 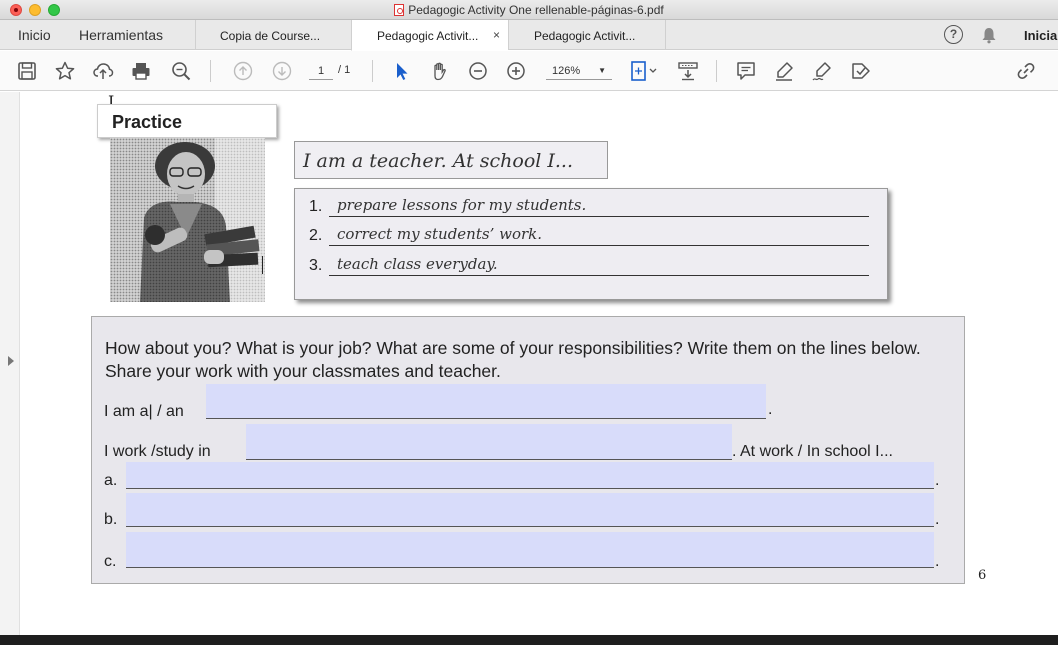 I want to click on scroll-mode-icon, so click(x=688, y=71).